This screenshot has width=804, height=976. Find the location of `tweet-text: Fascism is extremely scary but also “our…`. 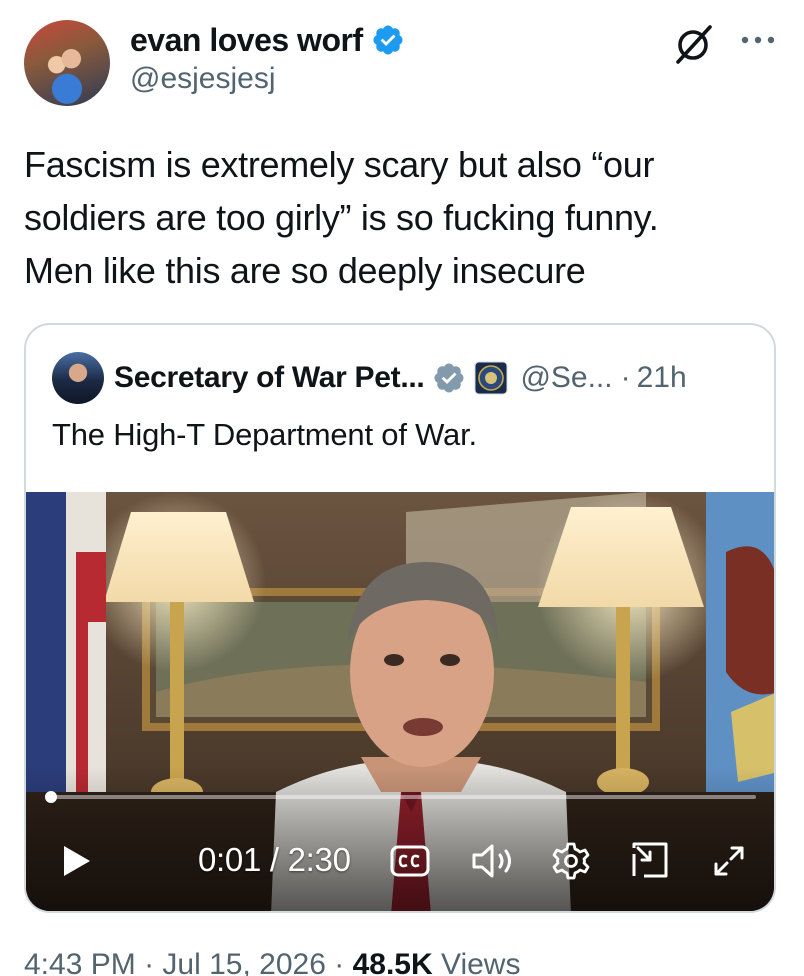

tweet-text: Fascism is extremely scary but also “our… is located at coordinates (394, 217).